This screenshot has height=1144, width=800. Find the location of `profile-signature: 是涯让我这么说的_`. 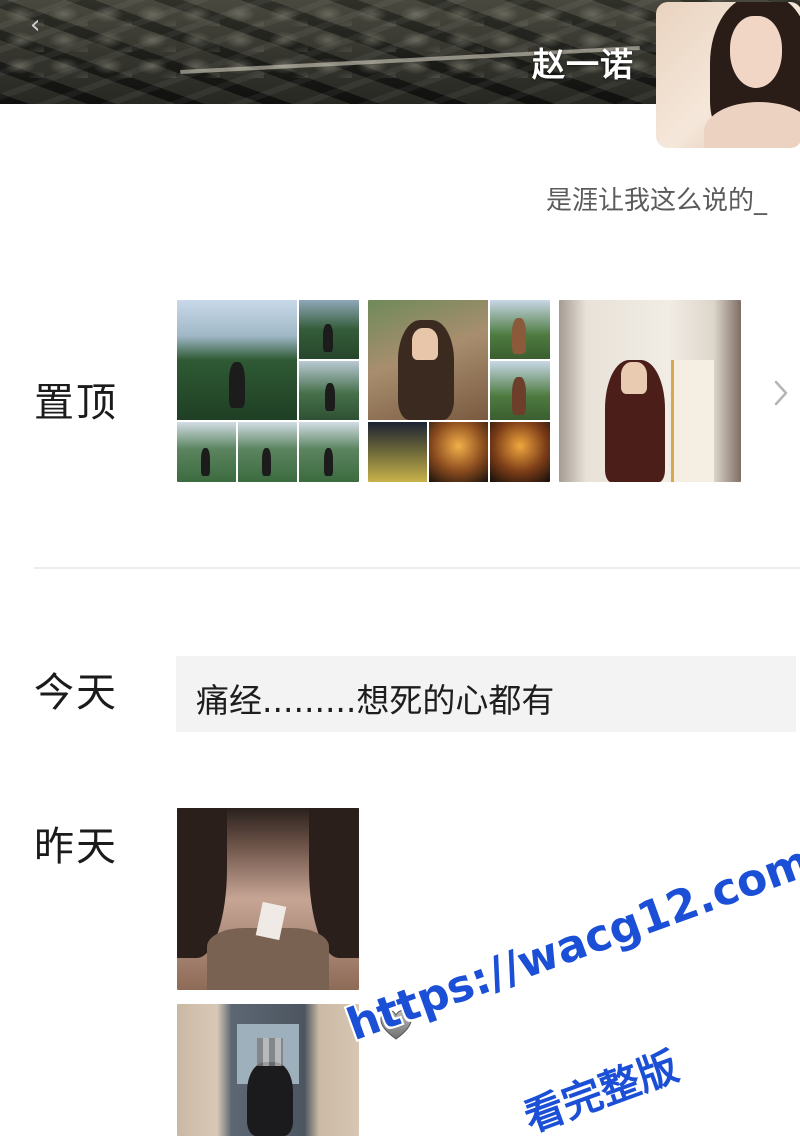

profile-signature: 是涯让我这么说的_ is located at coordinates (657, 201).